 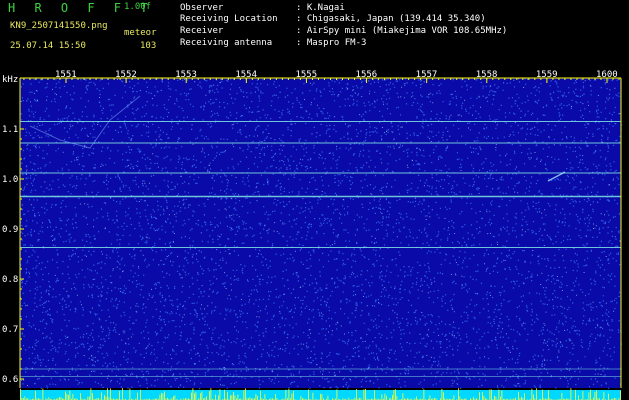 What do you see at coordinates (331, 43) in the screenshot?
I see `antenna-value: : Maspro FM-3` at bounding box center [331, 43].